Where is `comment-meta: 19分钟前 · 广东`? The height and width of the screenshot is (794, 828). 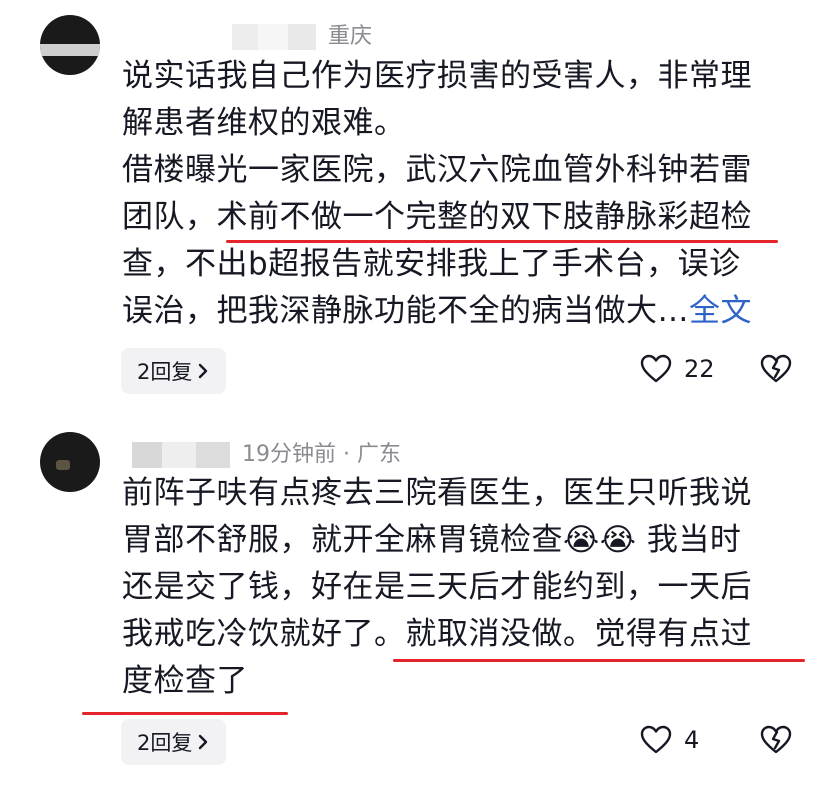 comment-meta: 19分钟前 · 广东 is located at coordinates (266, 452).